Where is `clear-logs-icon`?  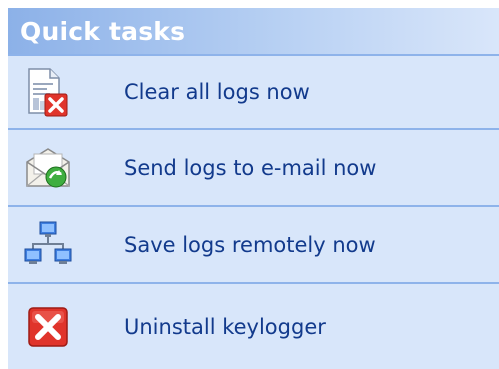 clear-logs-icon is located at coordinates (48, 92).